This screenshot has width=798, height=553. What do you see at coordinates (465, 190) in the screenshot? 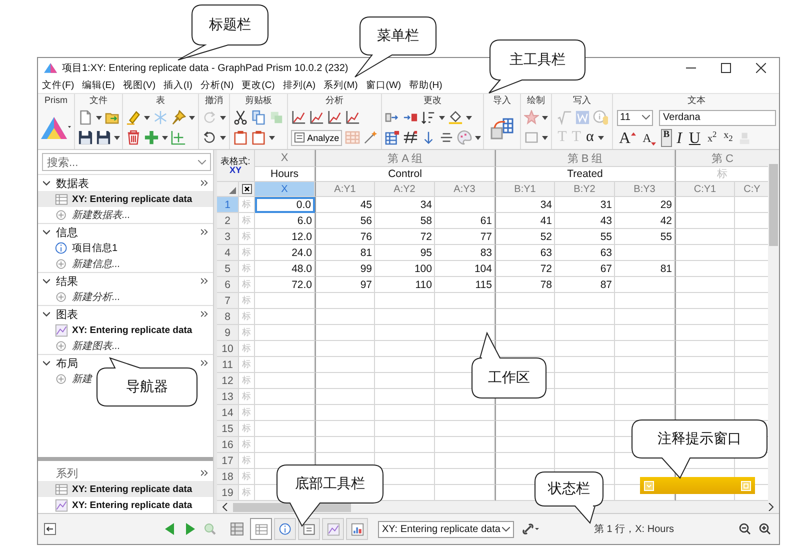
I see `column-header: A:Y3` at bounding box center [465, 190].